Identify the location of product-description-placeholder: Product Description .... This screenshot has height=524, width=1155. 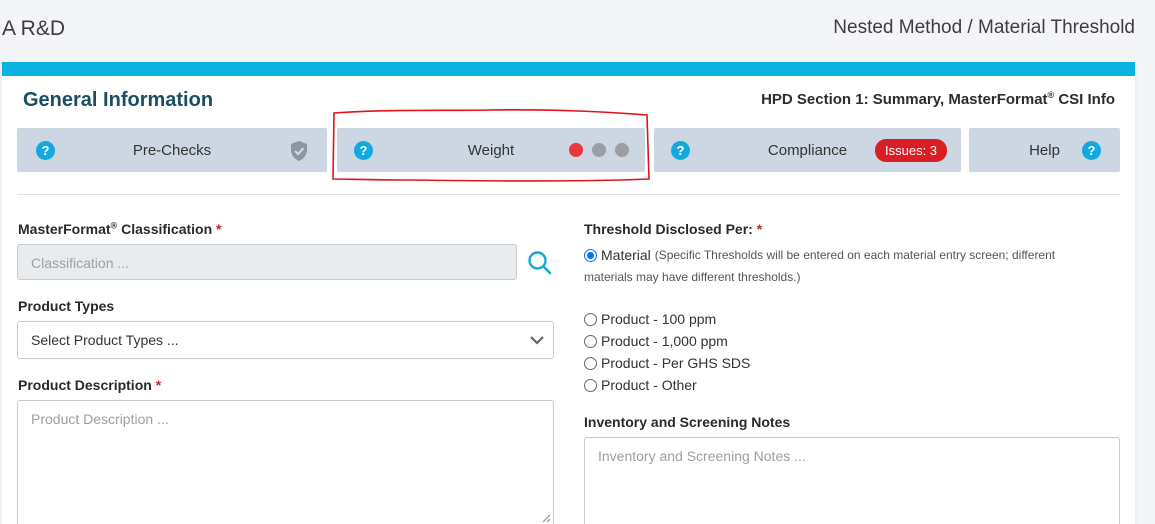
(100, 419).